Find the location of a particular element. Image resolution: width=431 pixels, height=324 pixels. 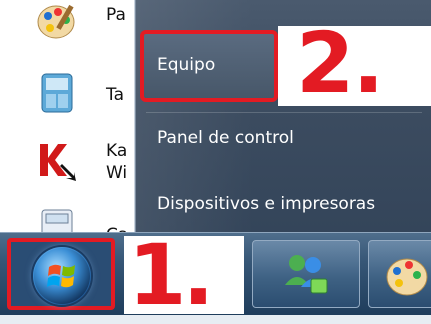

program-item-paint: Pa is located at coordinates (67, 26).